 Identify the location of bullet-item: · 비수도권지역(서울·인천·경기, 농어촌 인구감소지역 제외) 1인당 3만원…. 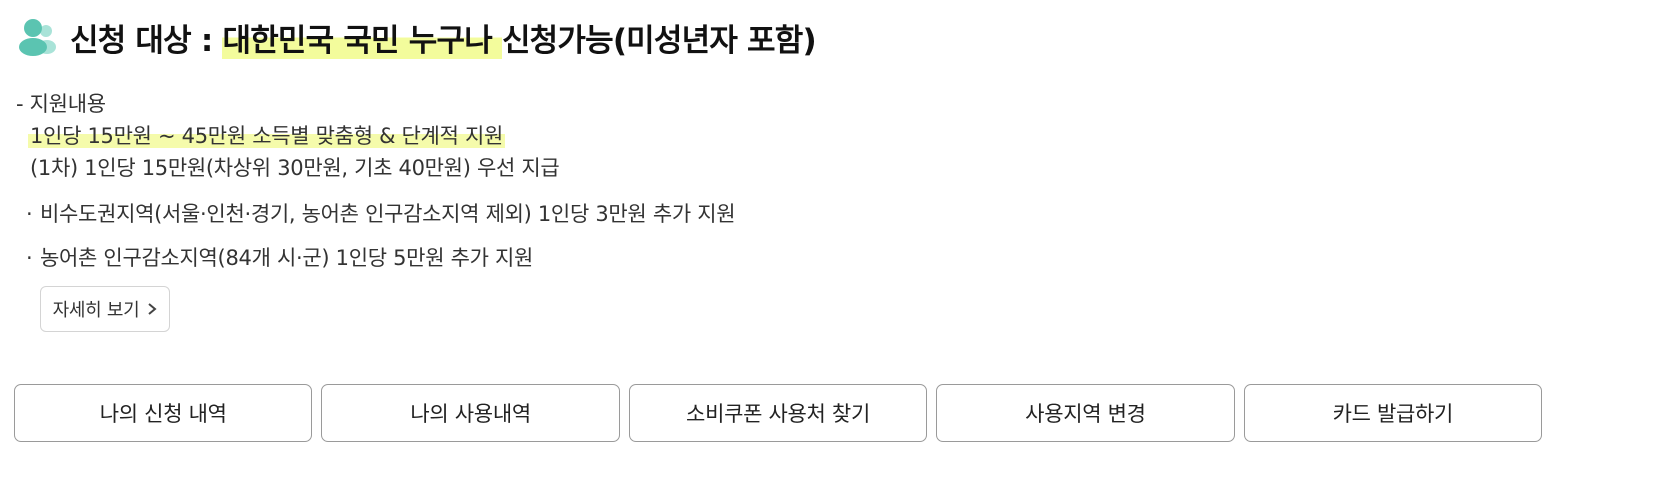
(381, 213).